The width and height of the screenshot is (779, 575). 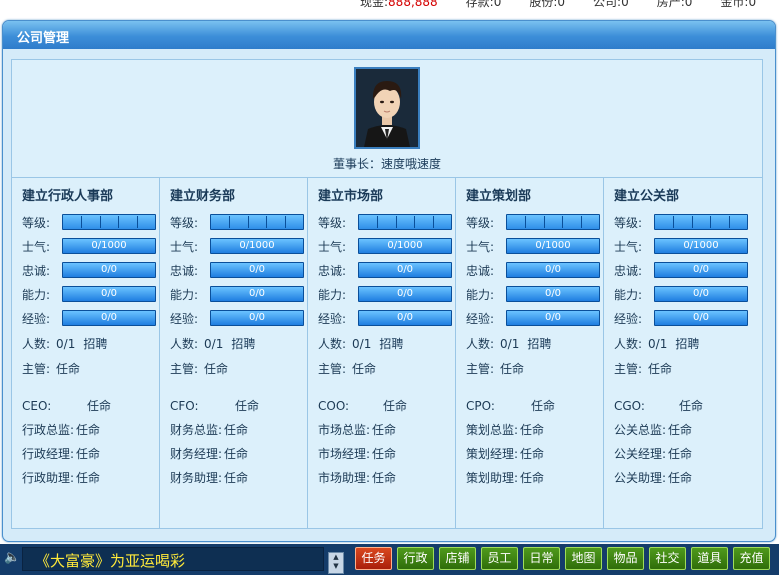 I want to click on staff-role: 行政助理:, so click(x=48, y=478).